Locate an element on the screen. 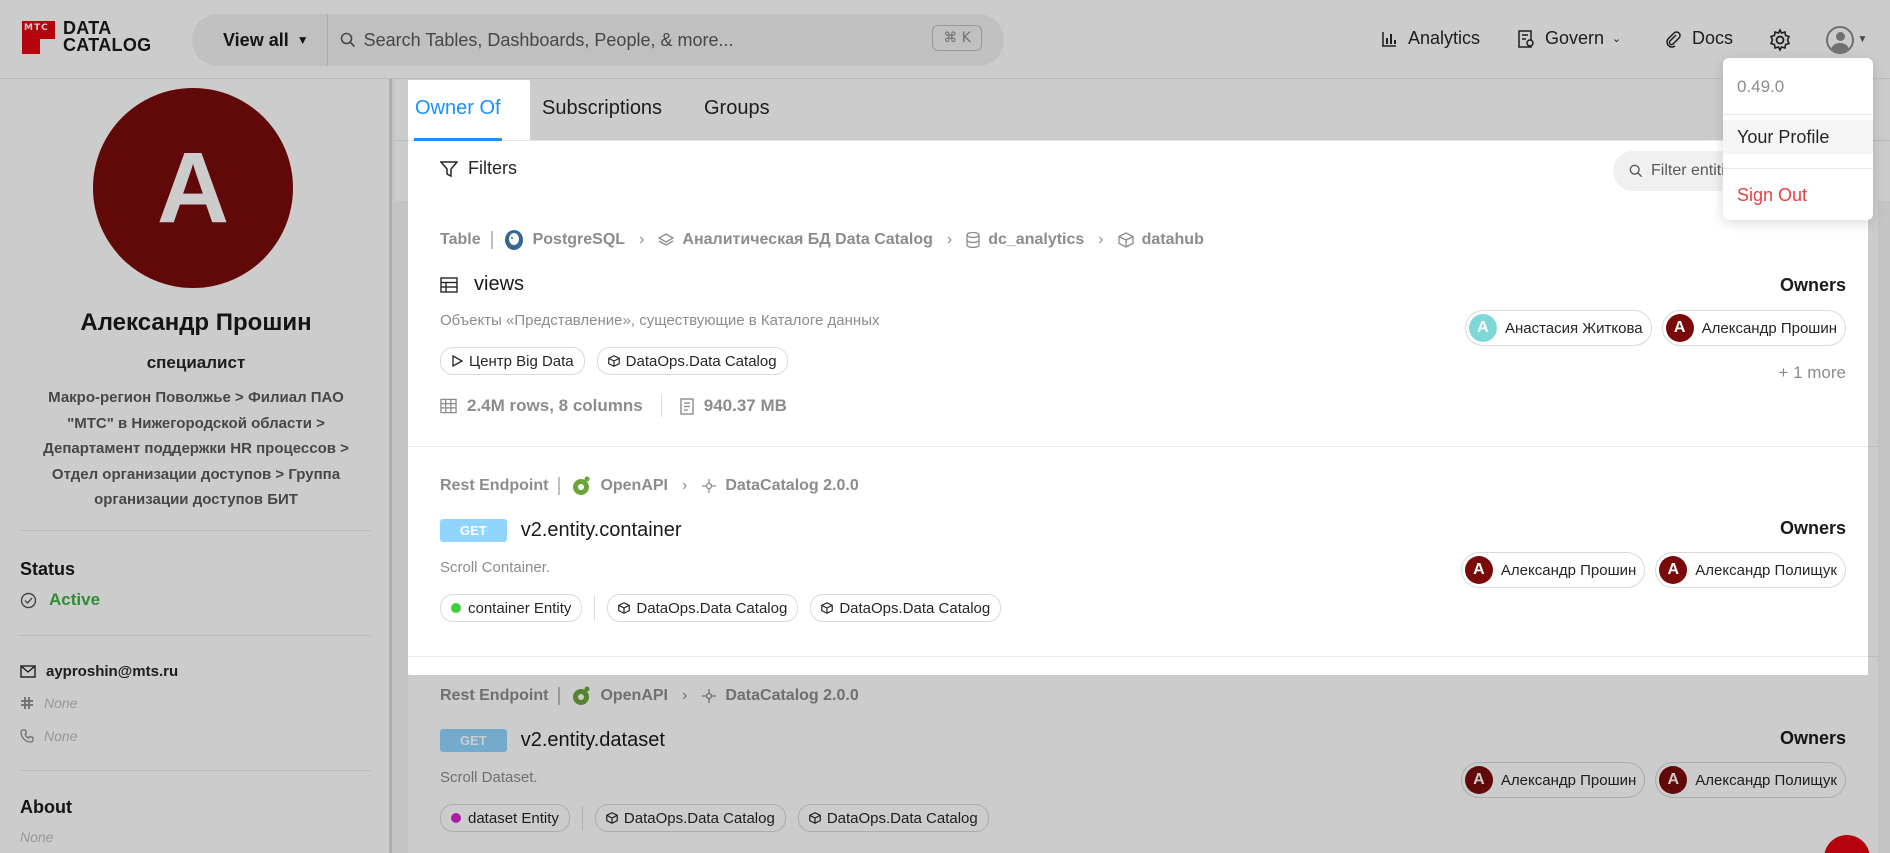 The height and width of the screenshot is (853, 1890). tag-list: Центр Big Data DataOps.Data Catalog is located at coordinates (620, 361).